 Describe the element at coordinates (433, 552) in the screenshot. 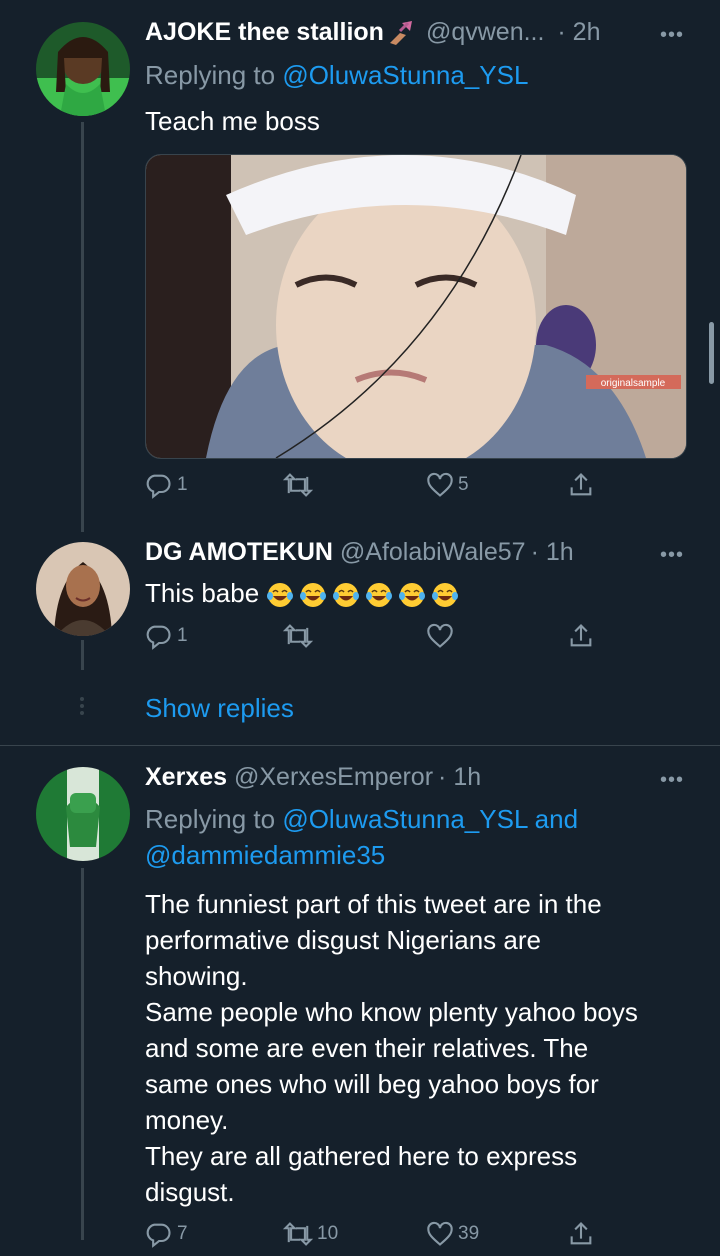

I see `username: @AfolabiWale57` at that location.